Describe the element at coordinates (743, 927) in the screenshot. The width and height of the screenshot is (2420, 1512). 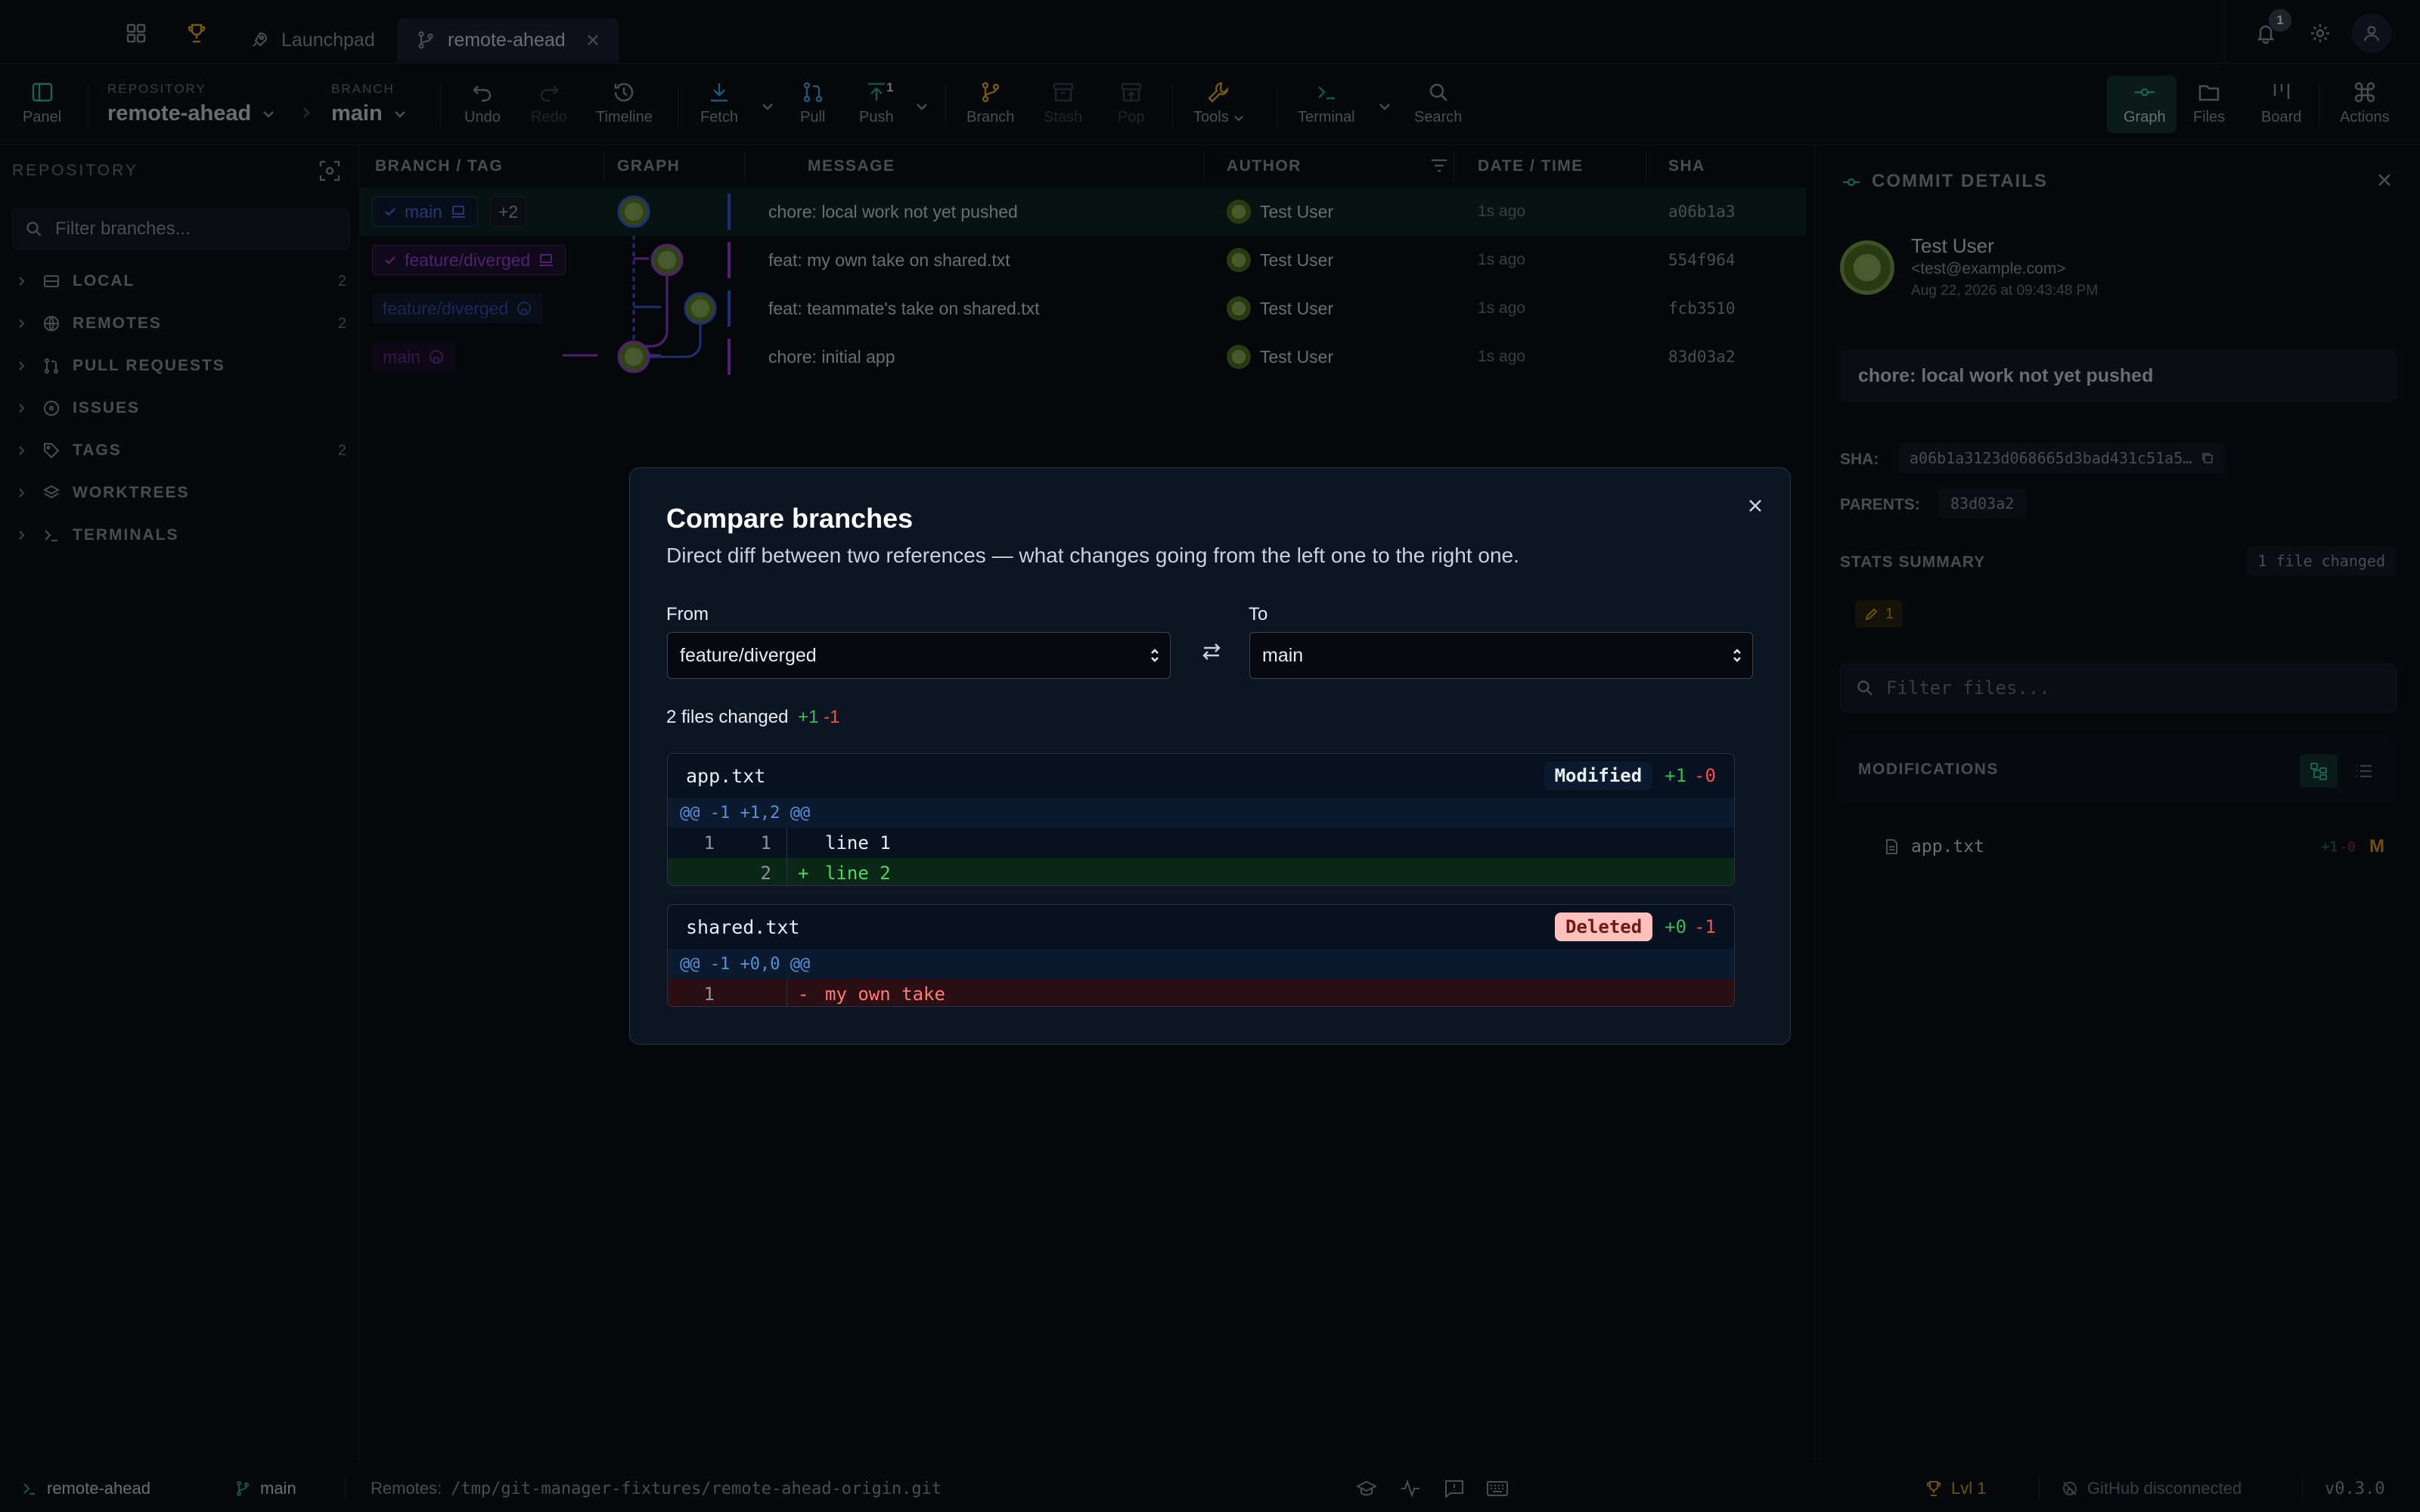
I see `diff-file-name: shared.txt` at that location.